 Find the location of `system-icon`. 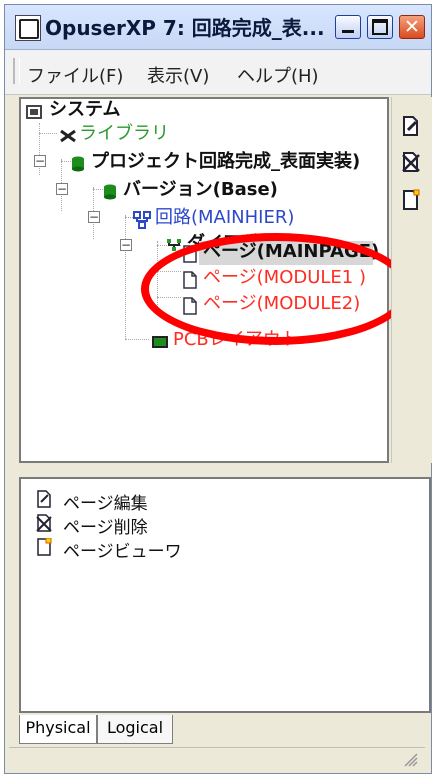

system-icon is located at coordinates (34, 112).